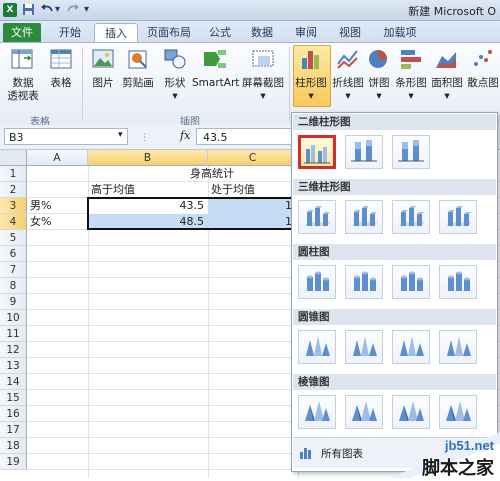  I want to click on 100-stacked-column-option, so click(411, 152).